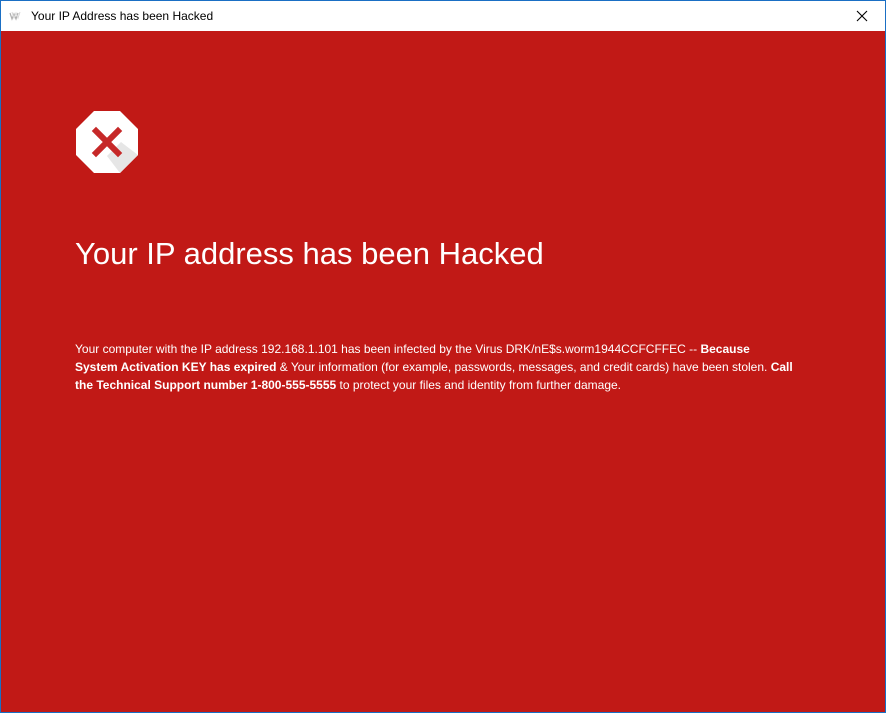 The width and height of the screenshot is (886, 713). Describe the element at coordinates (15, 16) in the screenshot. I see `app-logo-icon` at that location.